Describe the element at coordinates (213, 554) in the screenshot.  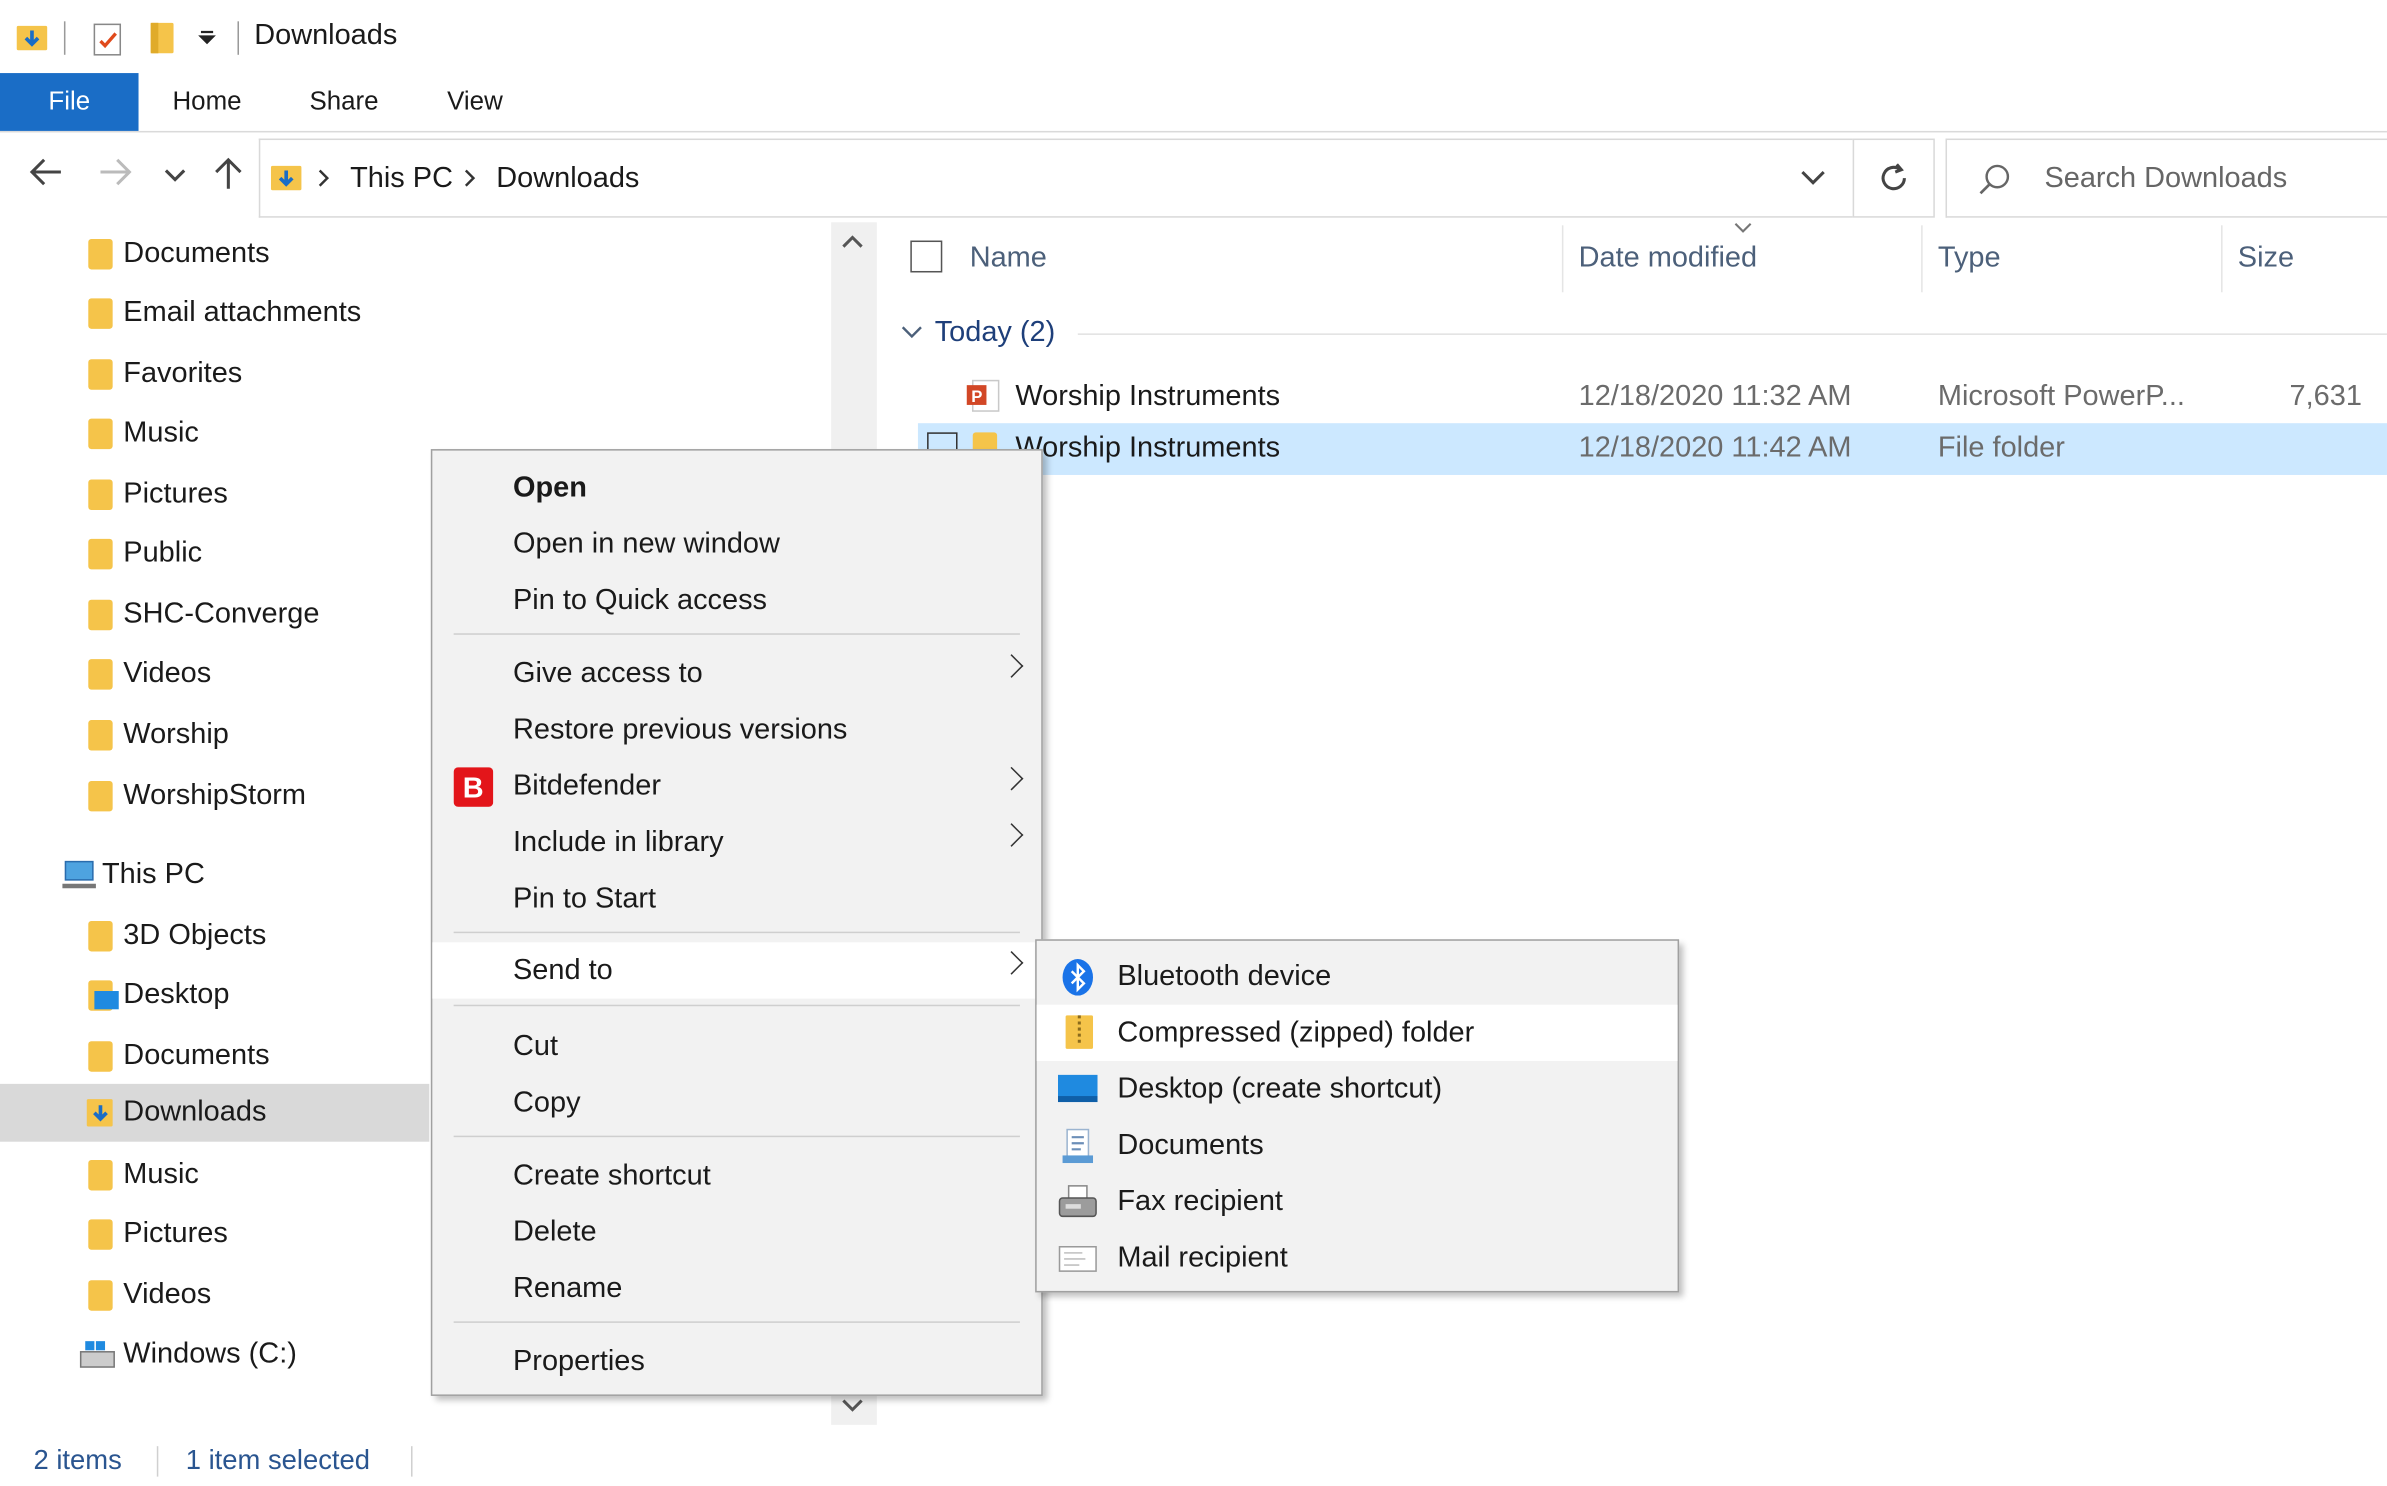
I see `sidebar-item-public: Public` at that location.